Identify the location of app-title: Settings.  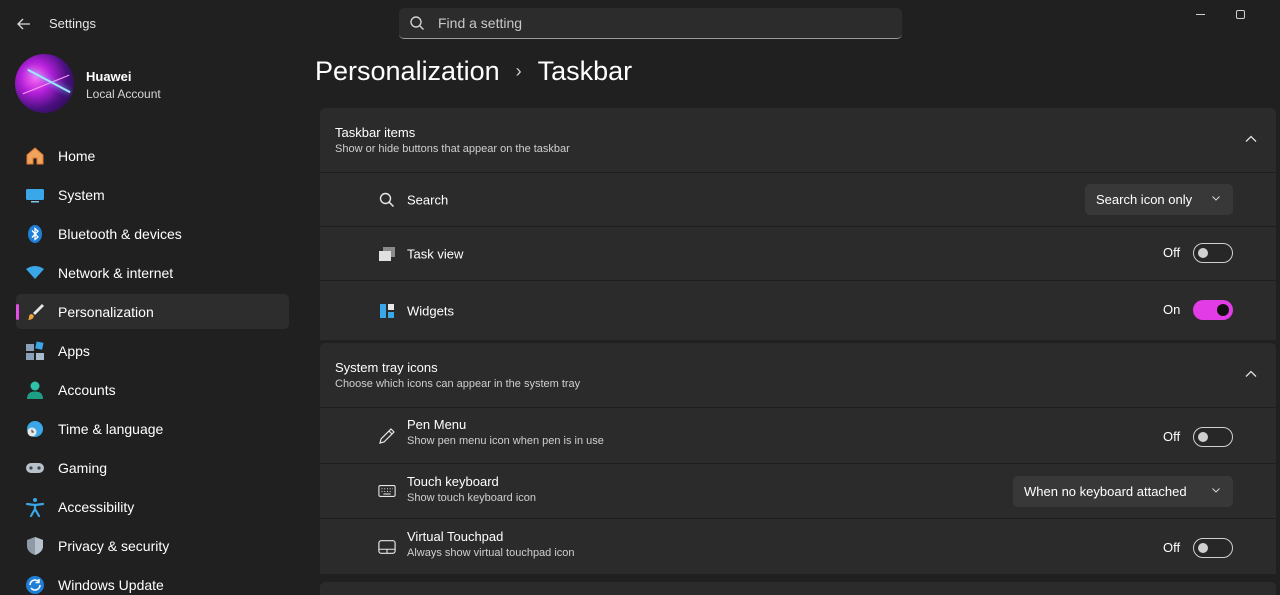
(72, 23).